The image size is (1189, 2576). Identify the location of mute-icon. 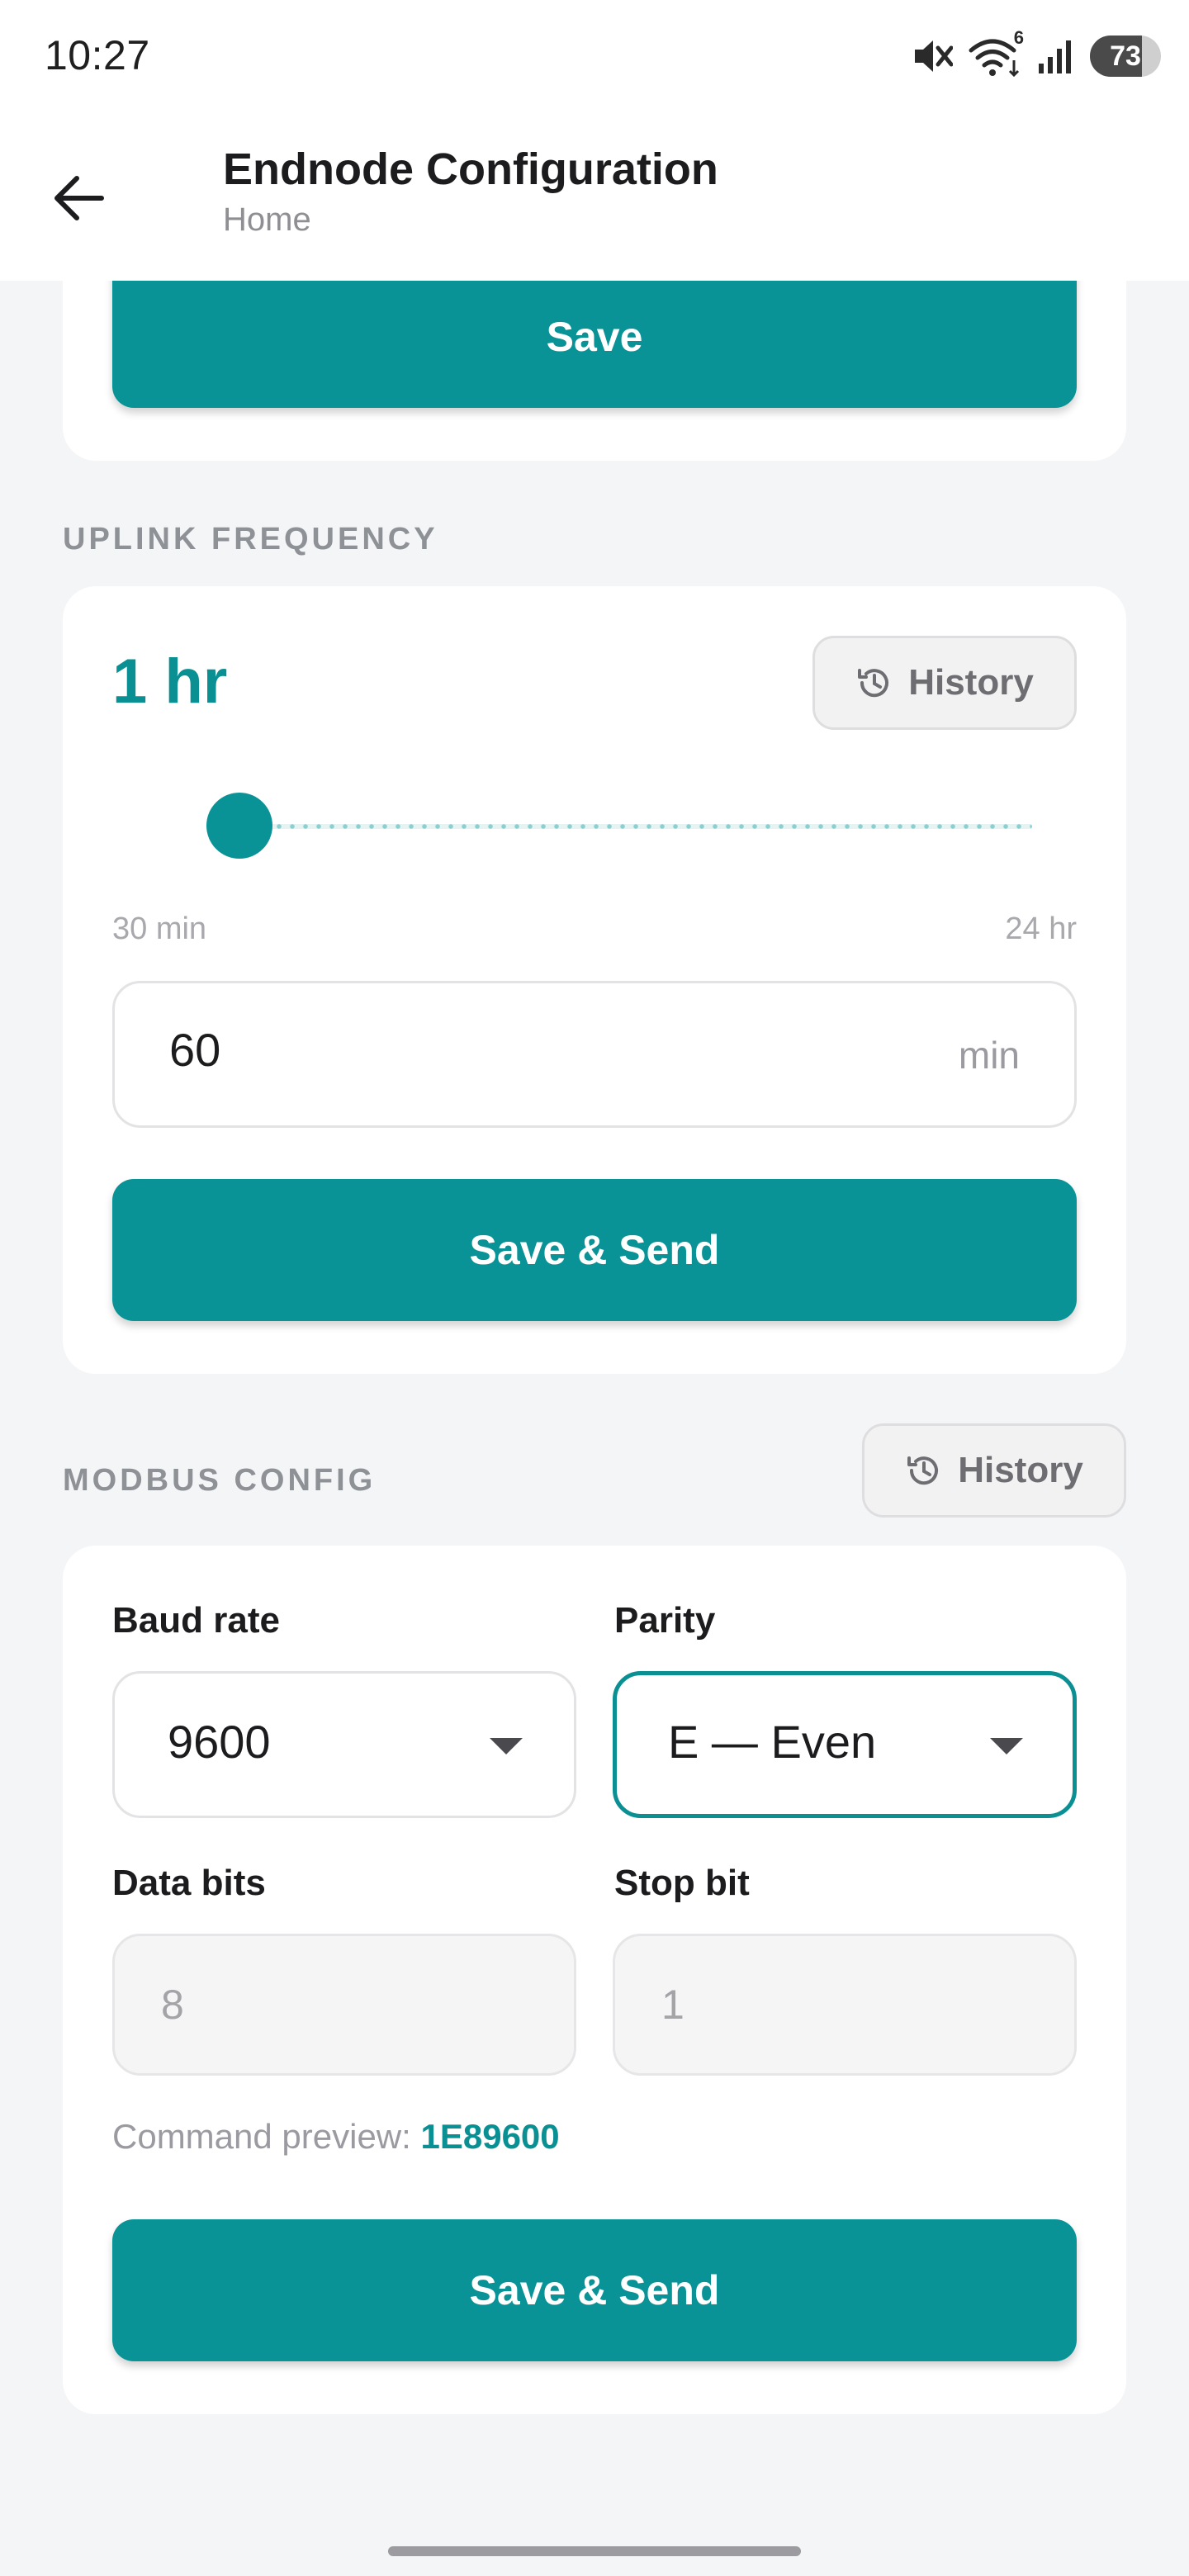
(932, 56).